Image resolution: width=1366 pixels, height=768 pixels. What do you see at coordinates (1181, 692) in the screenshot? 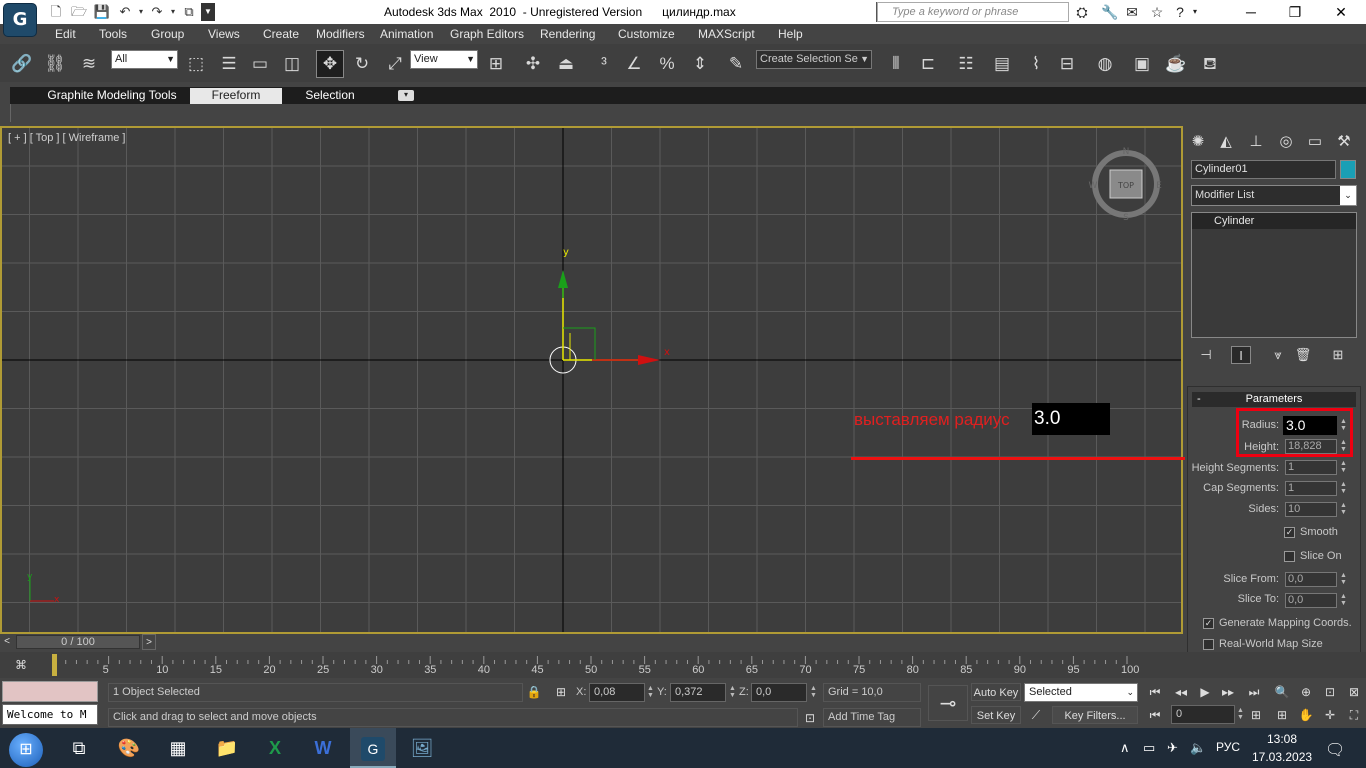
I see `previous-frame-icon: ◂◂` at bounding box center [1181, 692].